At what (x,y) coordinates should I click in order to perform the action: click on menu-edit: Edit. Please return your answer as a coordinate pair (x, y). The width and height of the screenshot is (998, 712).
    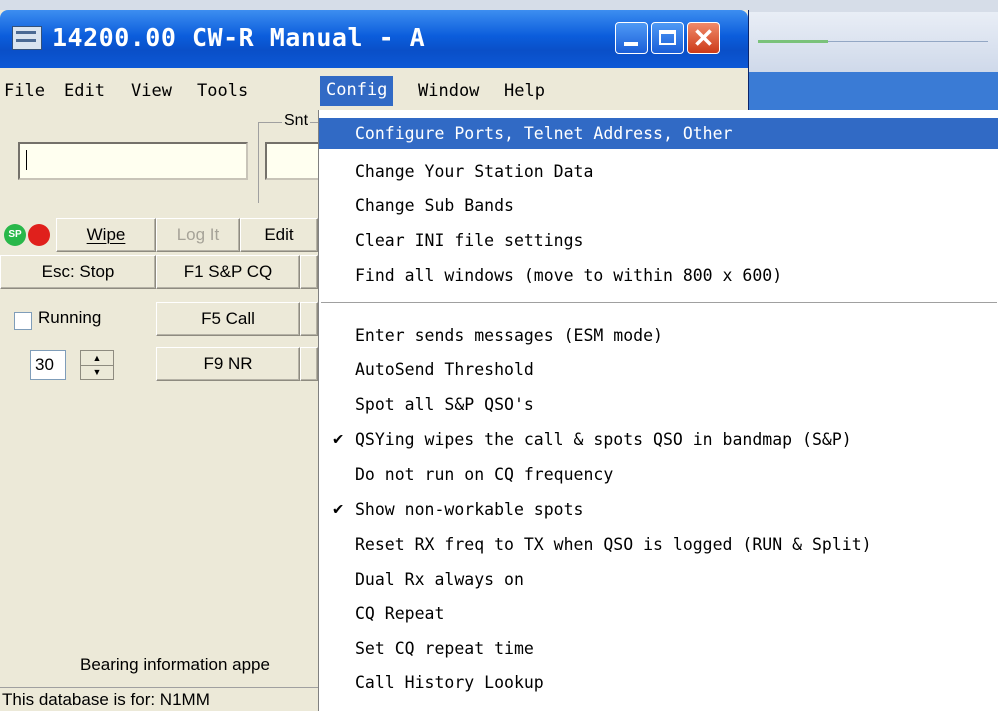
    Looking at the image, I should click on (84, 91).